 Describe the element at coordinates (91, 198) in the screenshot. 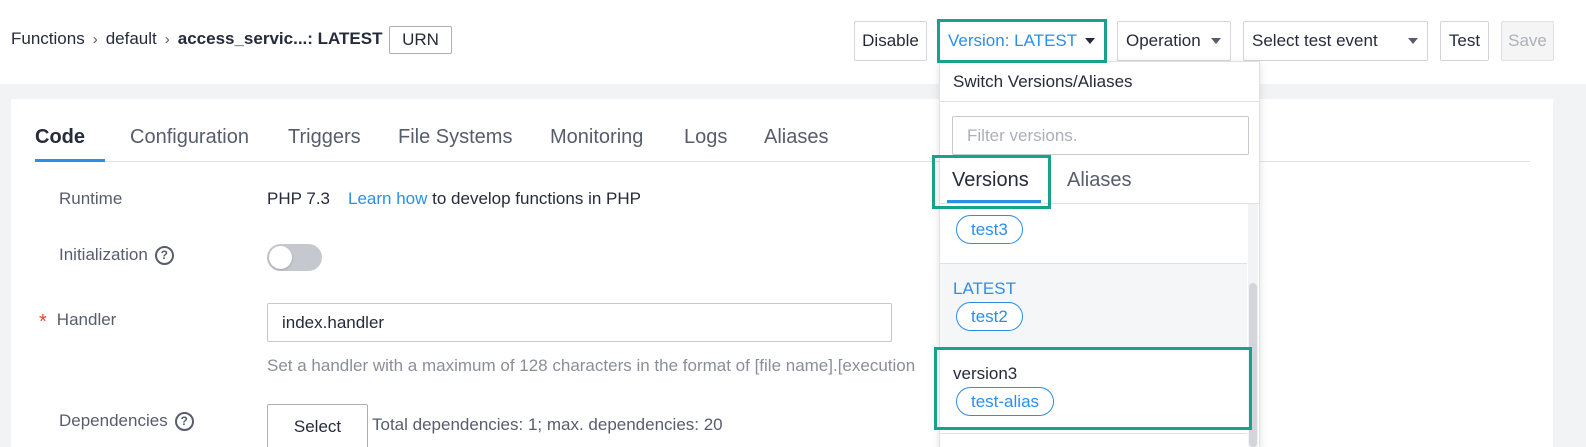

I see `runtime-label: Runtime` at that location.